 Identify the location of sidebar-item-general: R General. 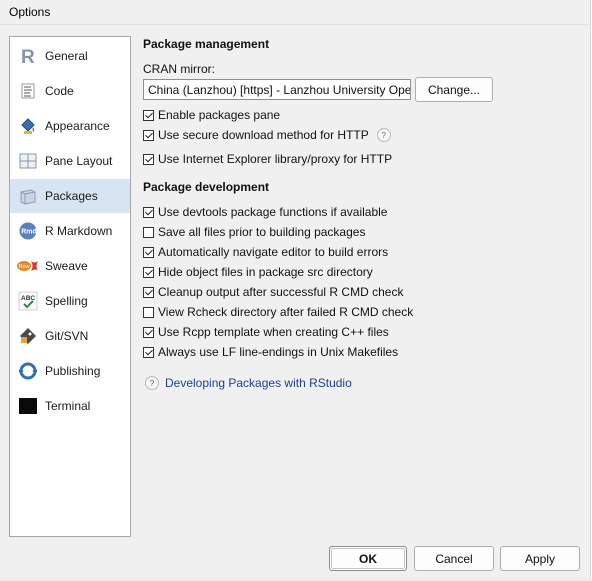
(70, 56).